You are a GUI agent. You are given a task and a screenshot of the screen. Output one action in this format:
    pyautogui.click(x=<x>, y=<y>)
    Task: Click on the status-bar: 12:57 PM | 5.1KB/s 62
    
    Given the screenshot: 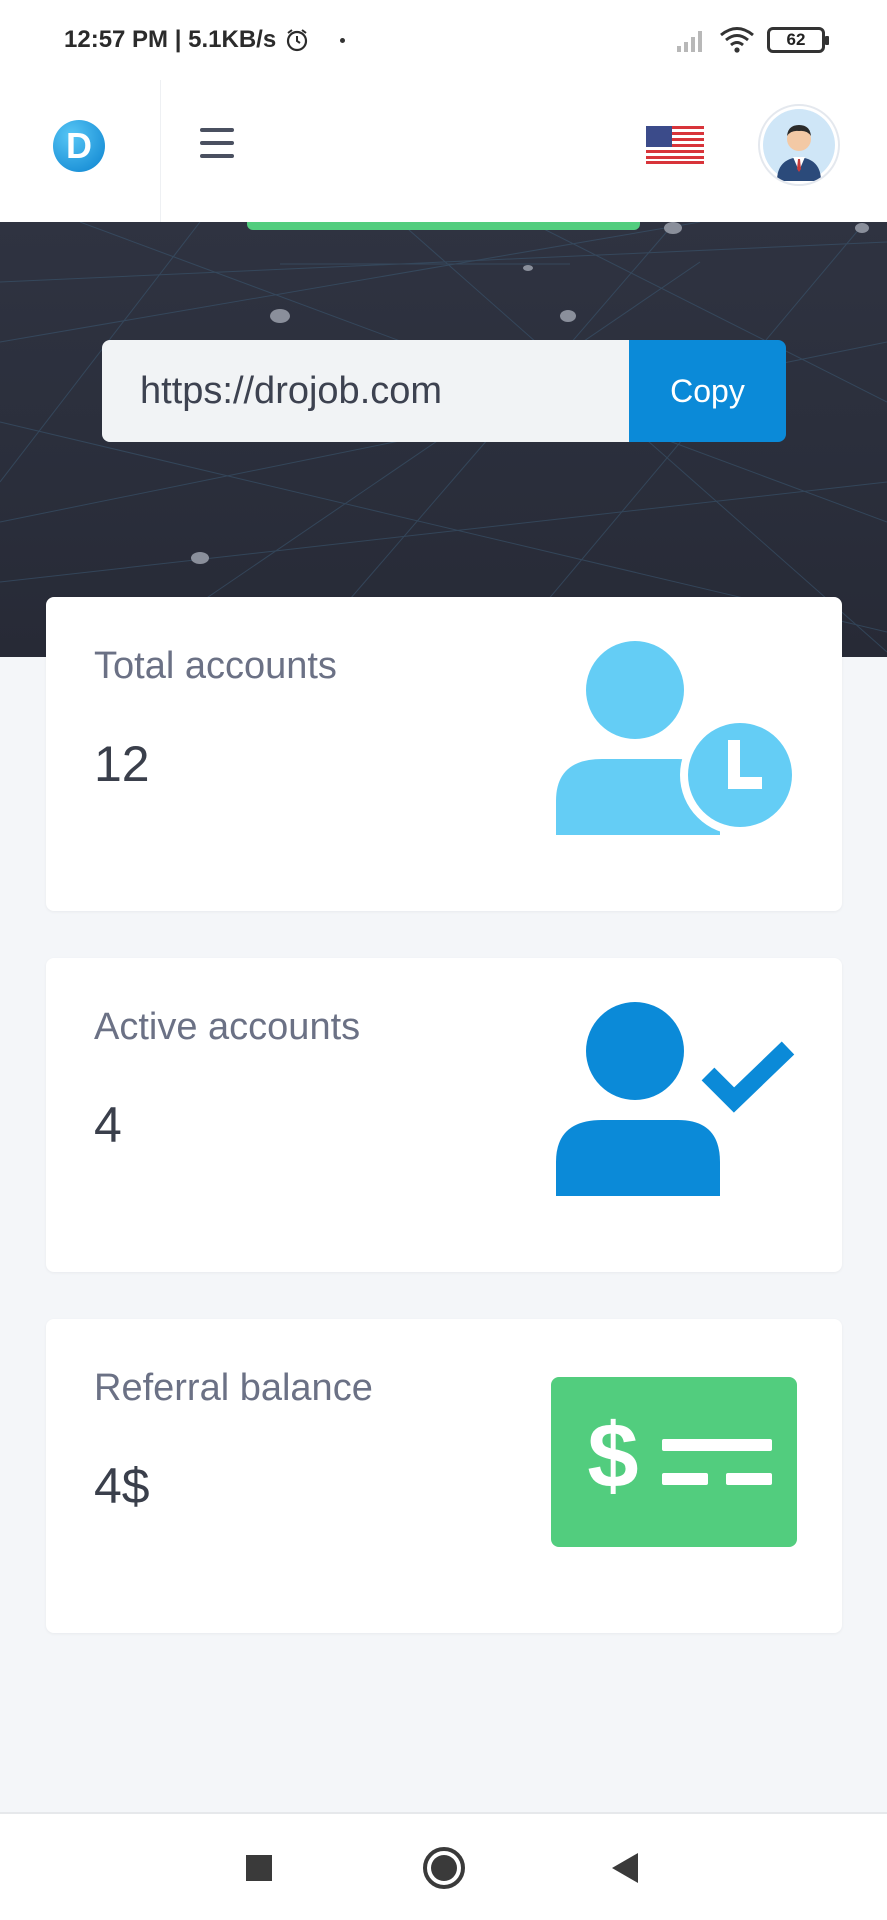 What is the action you would take?
    pyautogui.click(x=443, y=40)
    